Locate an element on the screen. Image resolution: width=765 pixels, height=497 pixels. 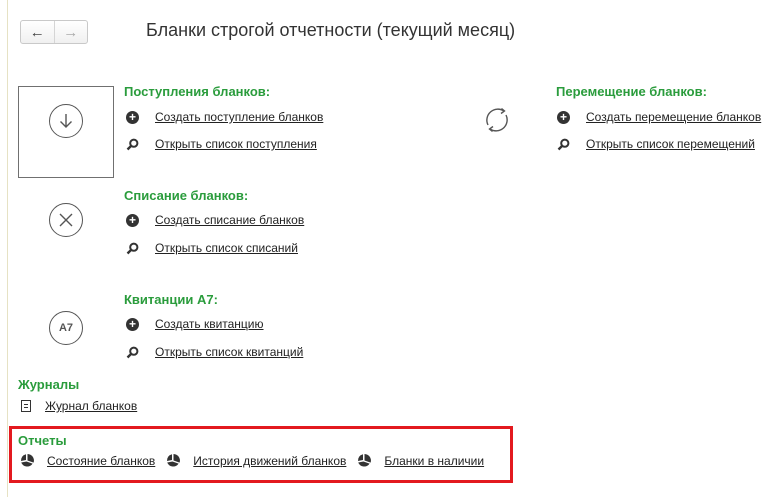
journal-item: Журнал бланков is located at coordinates (79, 406).